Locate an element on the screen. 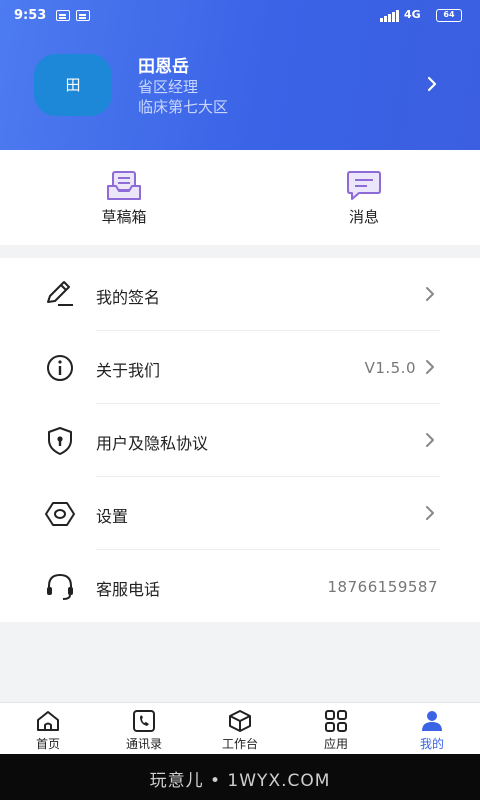 The width and height of the screenshot is (480, 800). message-icon is located at coordinates (364, 185).